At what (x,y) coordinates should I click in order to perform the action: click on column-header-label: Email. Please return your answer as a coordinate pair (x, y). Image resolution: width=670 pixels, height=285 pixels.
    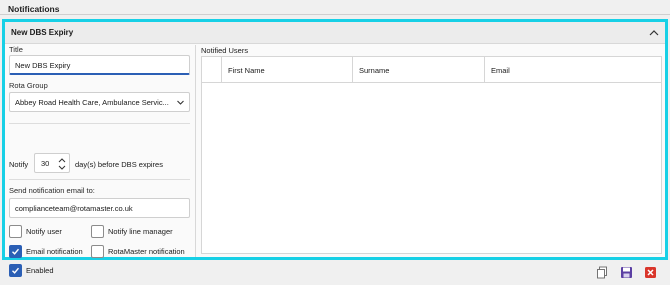
    Looking at the image, I should click on (500, 70).